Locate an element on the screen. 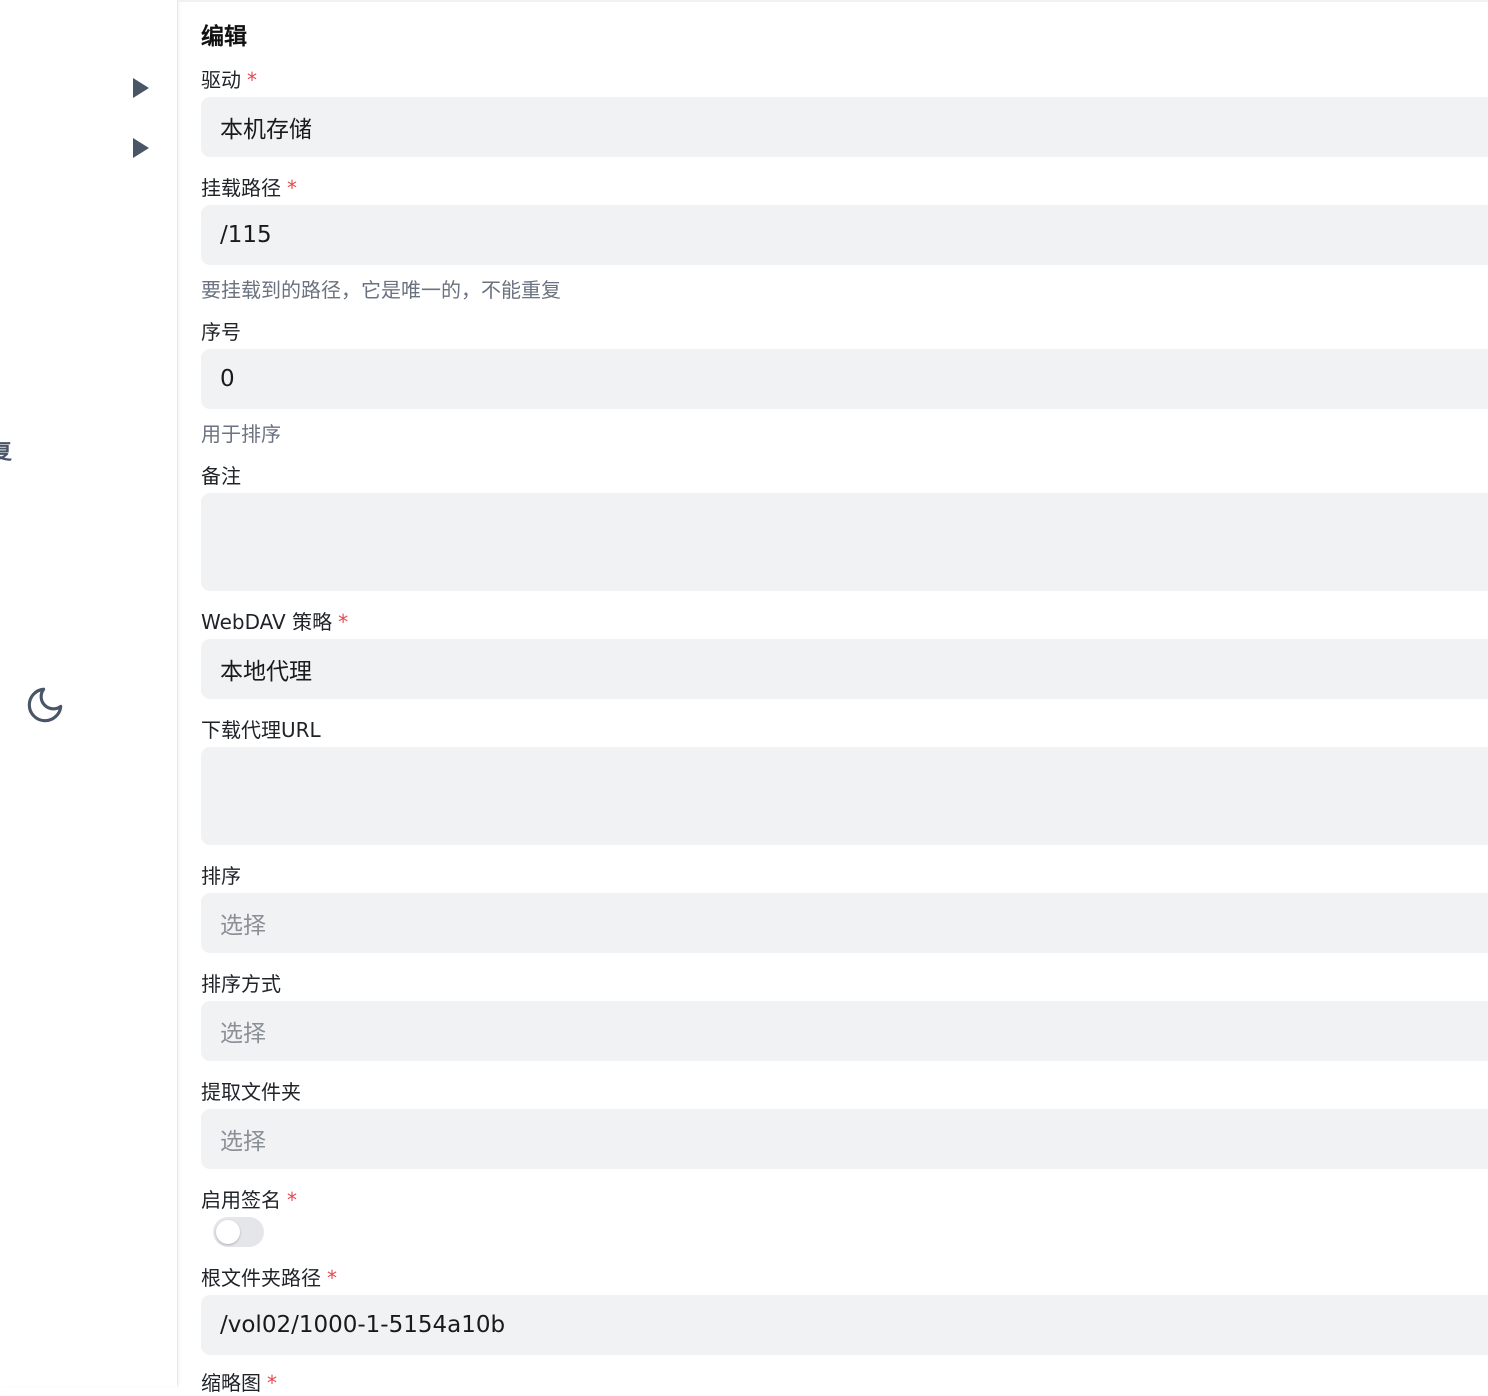 This screenshot has height=1396, width=1488. enable-sign-label: 启用签名 * is located at coordinates (249, 1200).